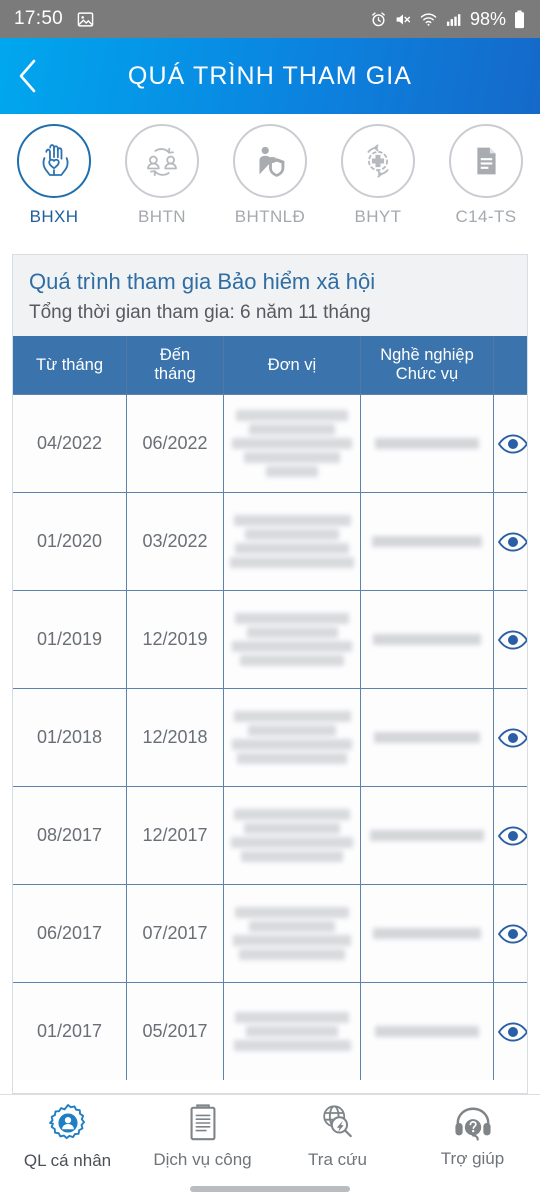 The width and height of the screenshot is (540, 1200). Describe the element at coordinates (486, 216) in the screenshot. I see `category-label-c14ts: C14-TS` at that location.